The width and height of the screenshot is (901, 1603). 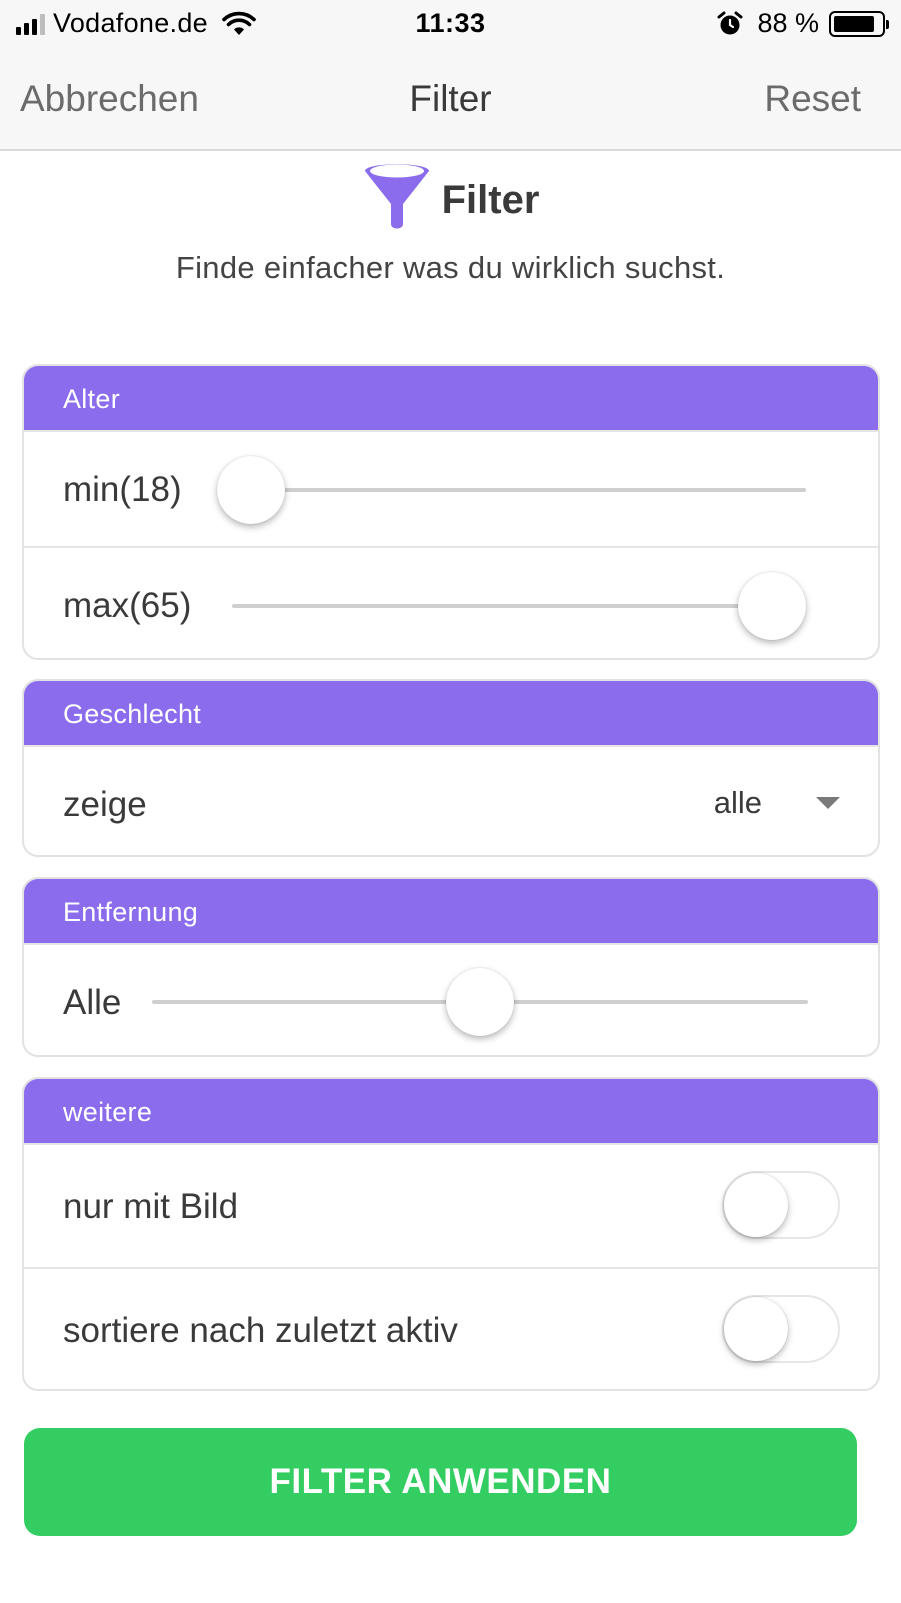 I want to click on gender-header: Geschlecht, so click(x=451, y=713).